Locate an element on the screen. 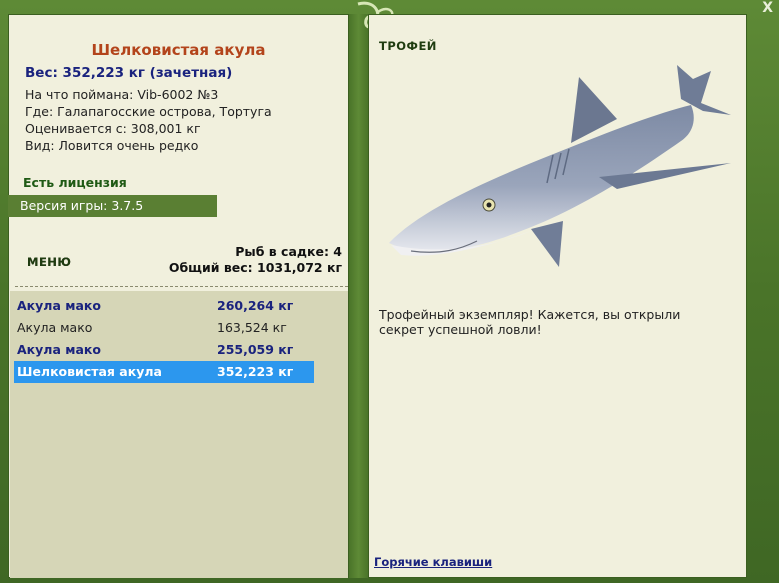  panel-divider is located at coordinates (358, 296).